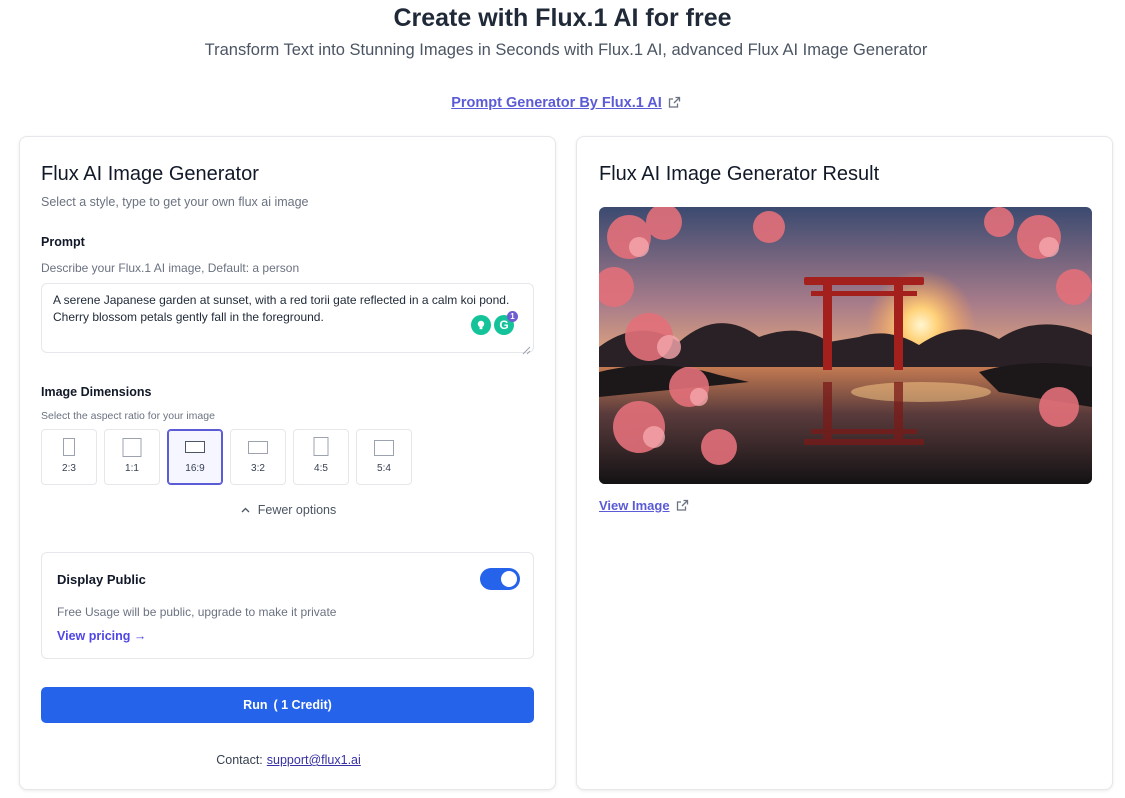  I want to click on fewer-options-button: Fewer options, so click(288, 509).